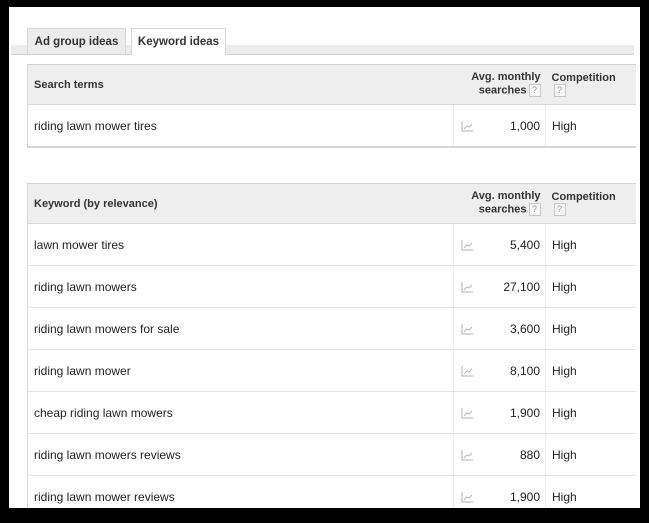 The image size is (649, 523). I want to click on keyword-cell: riding lawn mowers, so click(240, 286).